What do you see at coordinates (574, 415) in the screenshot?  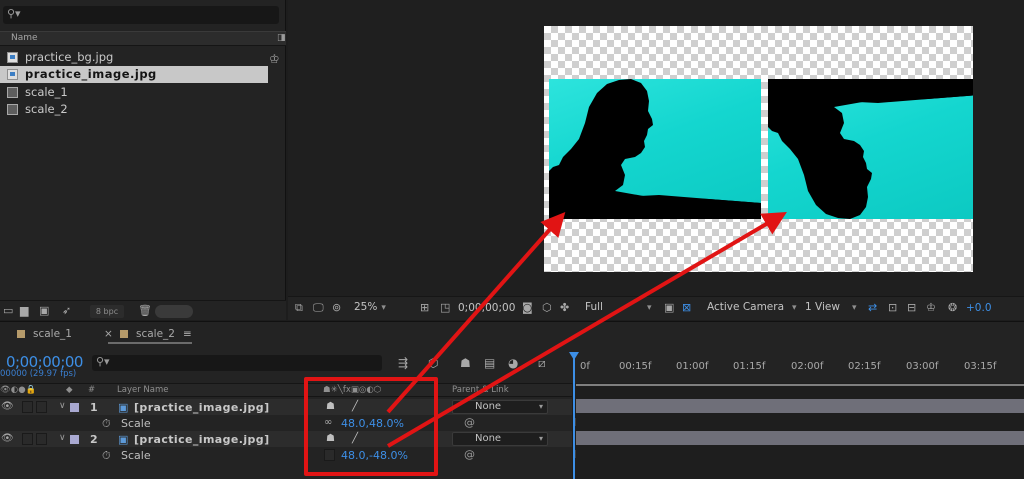 I see `playhead-line` at bounding box center [574, 415].